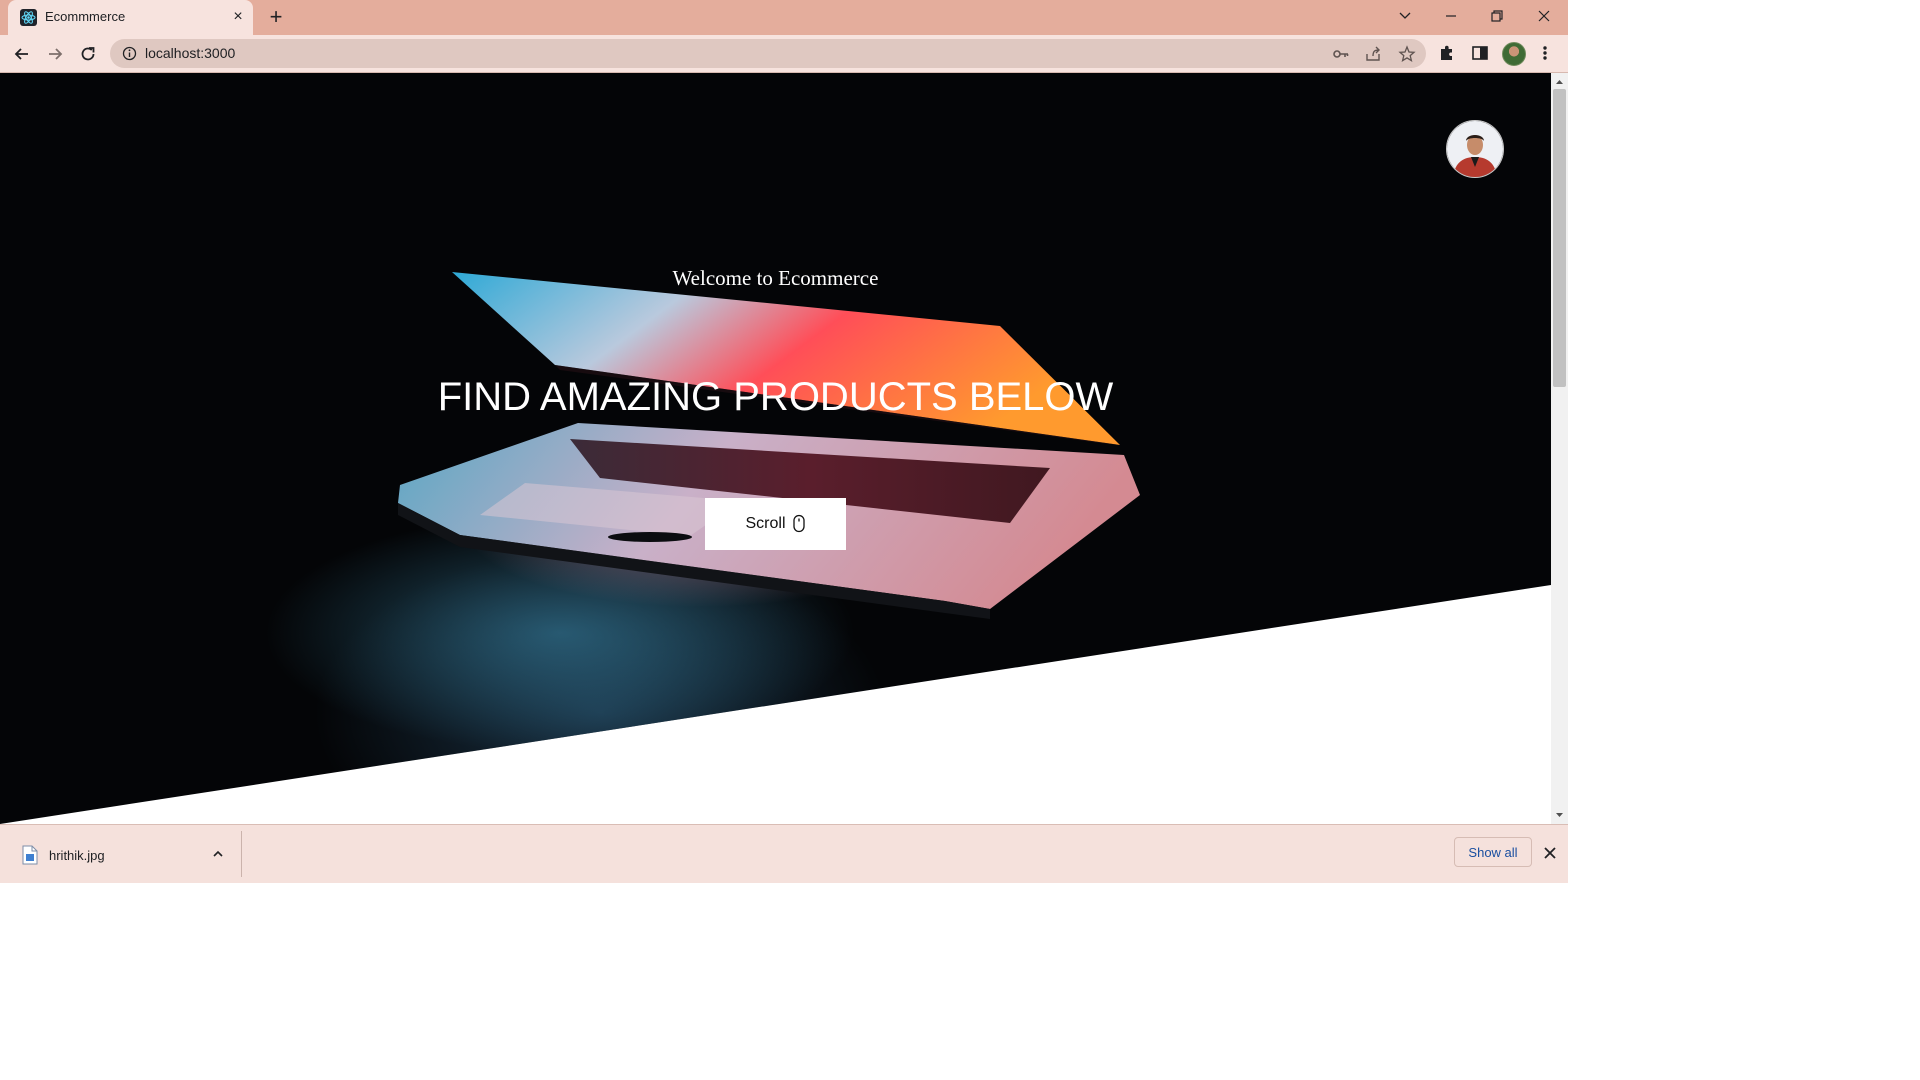 This screenshot has height=1080, width=1920. I want to click on tab-title: Ecommmerce, so click(85, 16).